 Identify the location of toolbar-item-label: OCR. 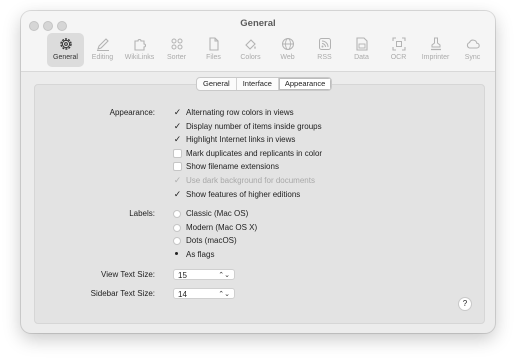
(398, 57).